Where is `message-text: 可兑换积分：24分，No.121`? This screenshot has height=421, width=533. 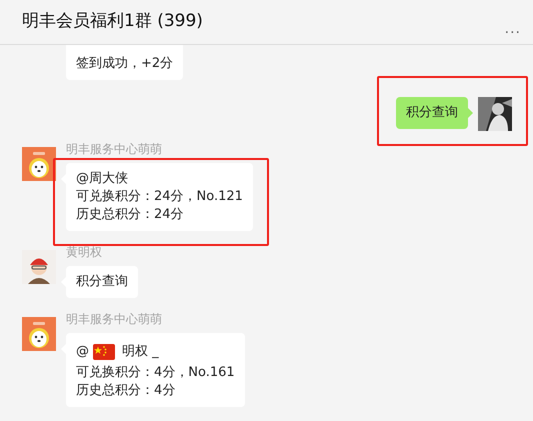 message-text: 可兑换积分：24分，No.121 is located at coordinates (159, 197).